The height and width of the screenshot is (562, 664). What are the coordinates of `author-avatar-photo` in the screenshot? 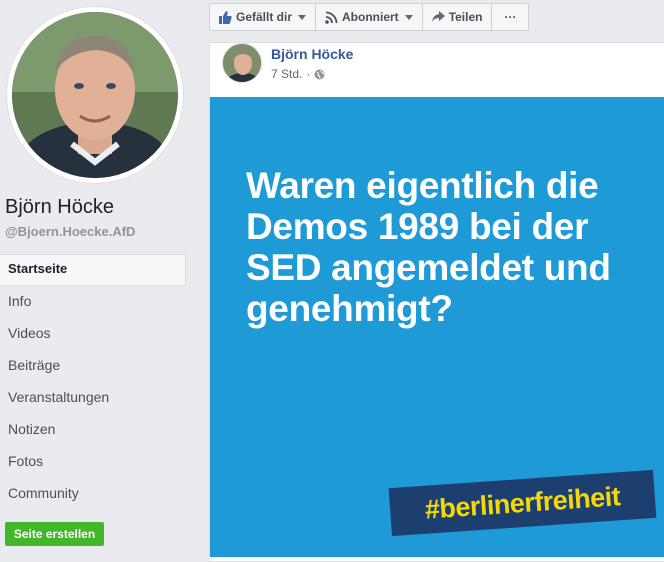 It's located at (242, 63).